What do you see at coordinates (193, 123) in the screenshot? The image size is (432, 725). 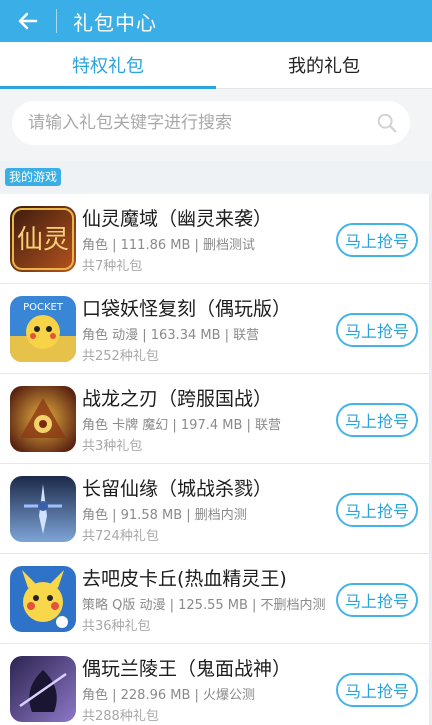 I see `search-input` at bounding box center [193, 123].